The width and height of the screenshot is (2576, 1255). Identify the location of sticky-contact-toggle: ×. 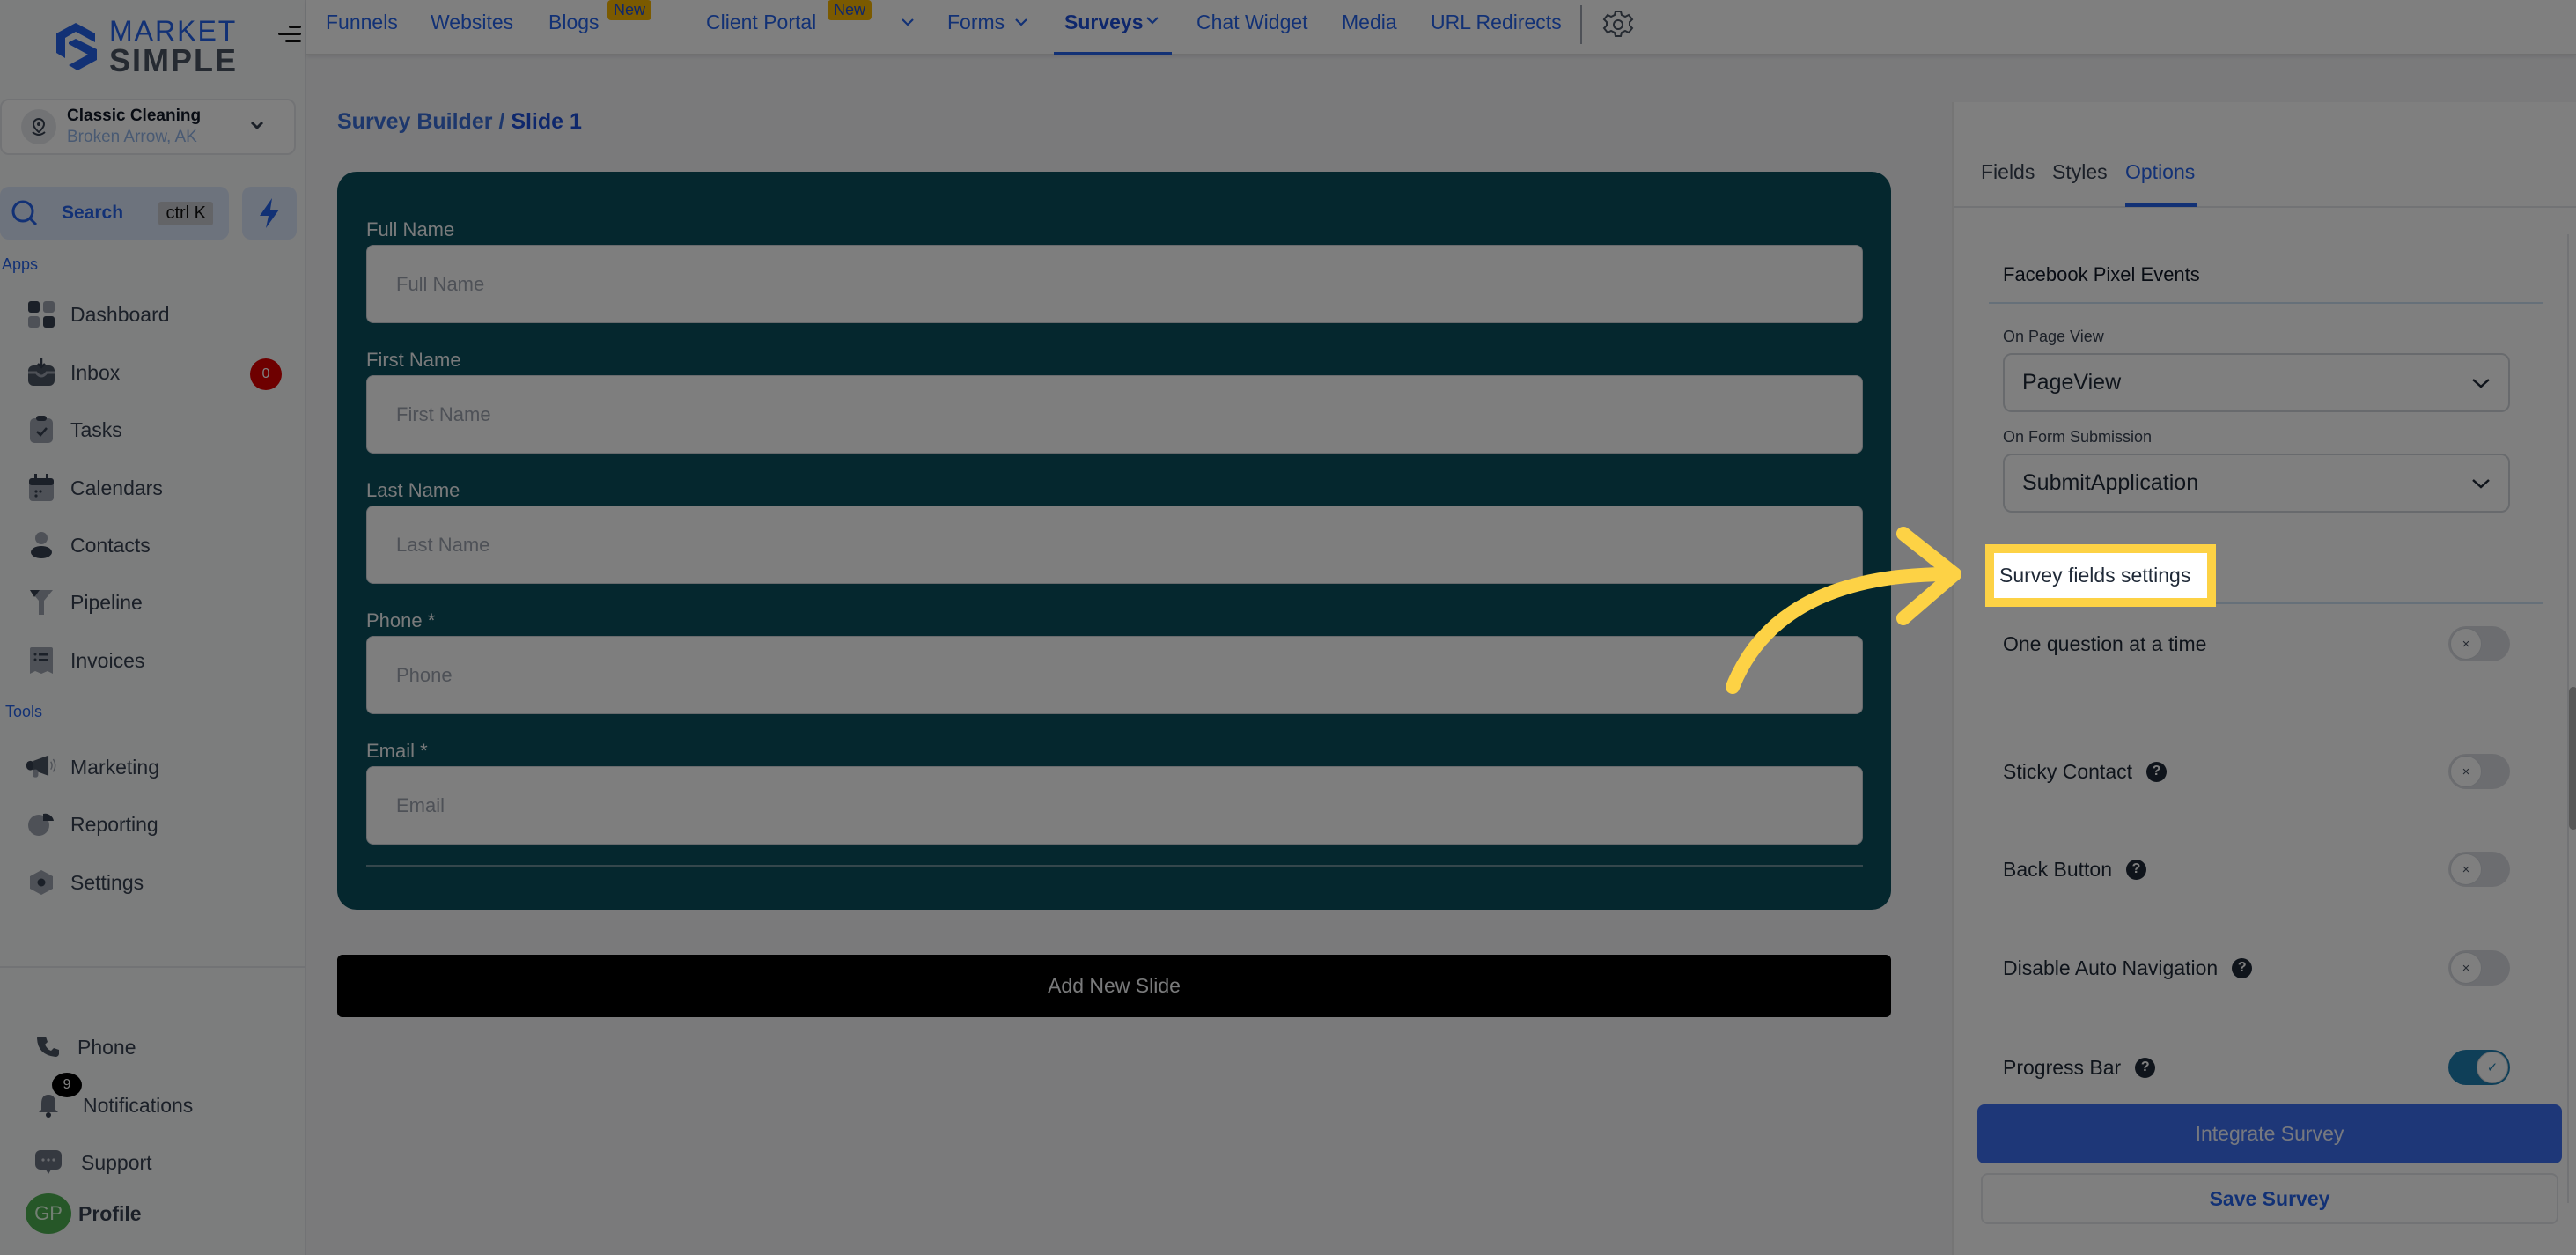
(2479, 771).